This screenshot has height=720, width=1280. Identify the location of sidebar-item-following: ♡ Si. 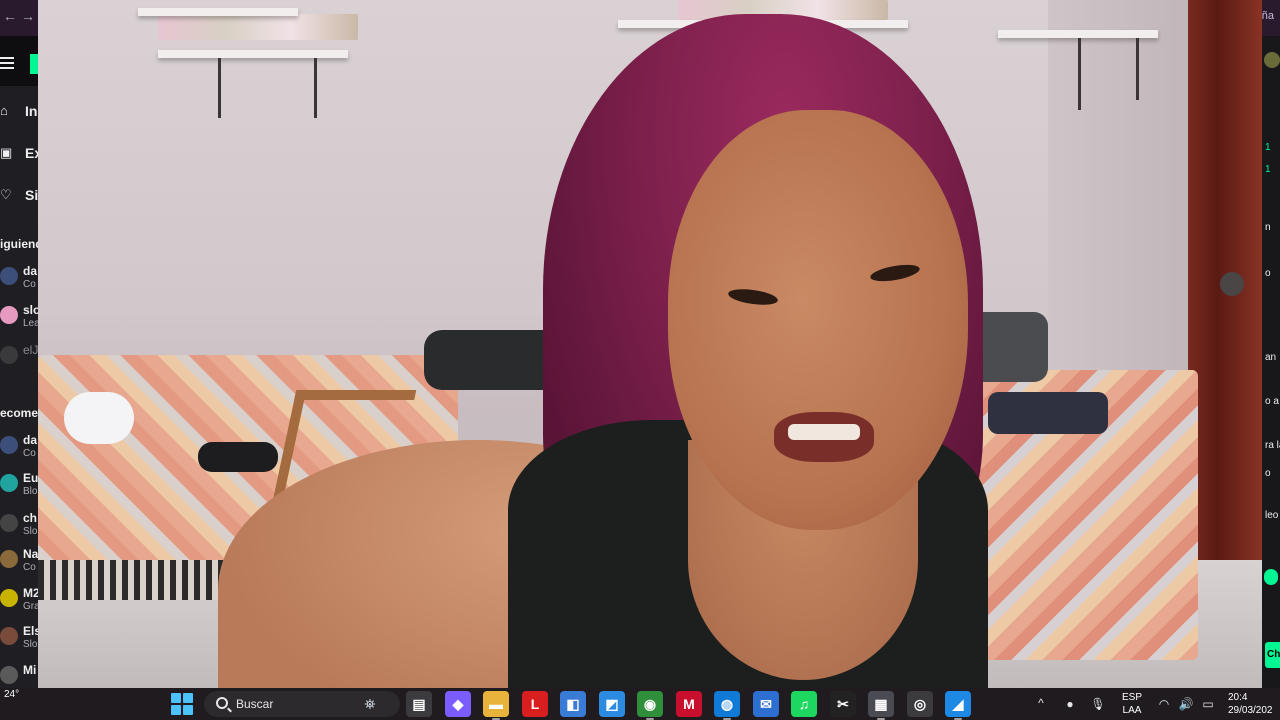
(20, 196).